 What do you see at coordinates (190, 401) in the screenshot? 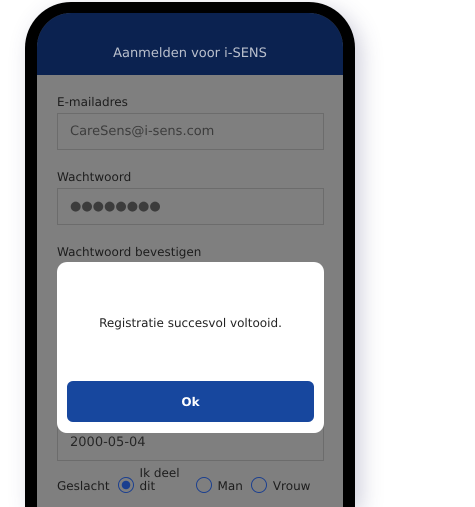
I see `ok-button: Ok` at bounding box center [190, 401].